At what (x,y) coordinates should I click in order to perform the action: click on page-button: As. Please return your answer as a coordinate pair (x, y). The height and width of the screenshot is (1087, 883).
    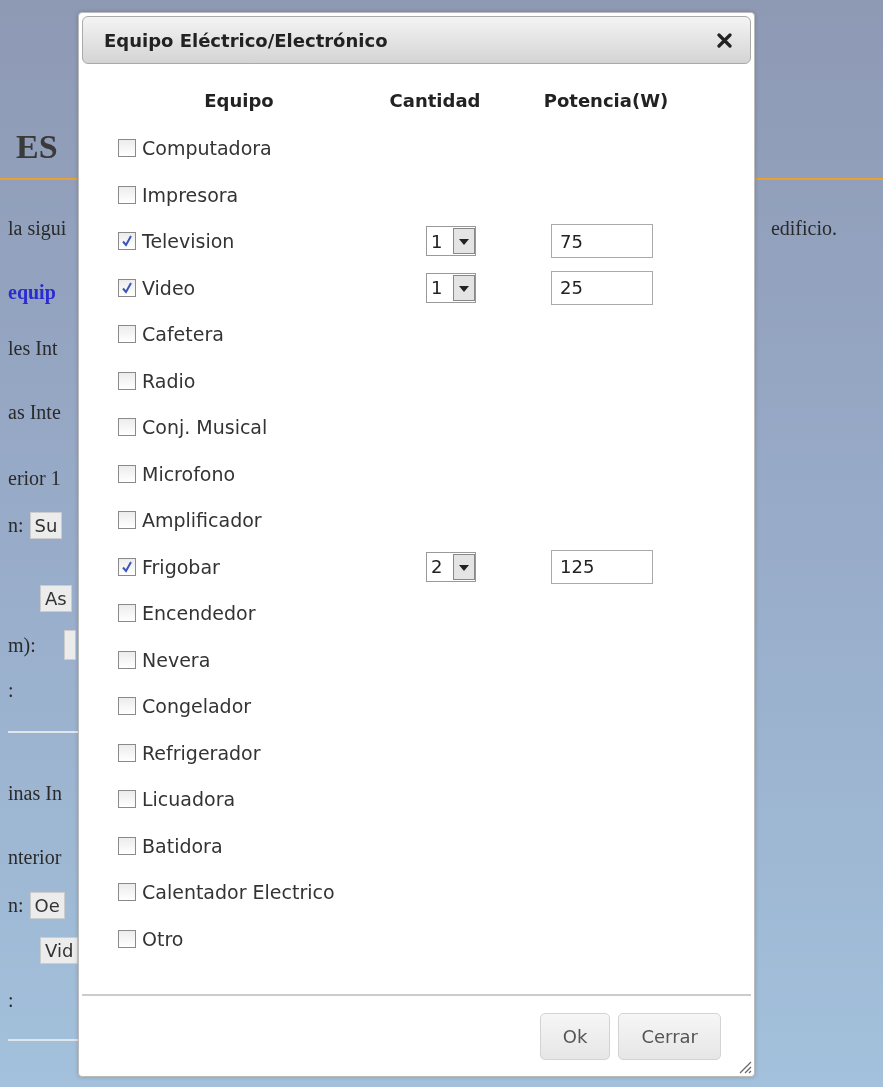
    Looking at the image, I should click on (56, 598).